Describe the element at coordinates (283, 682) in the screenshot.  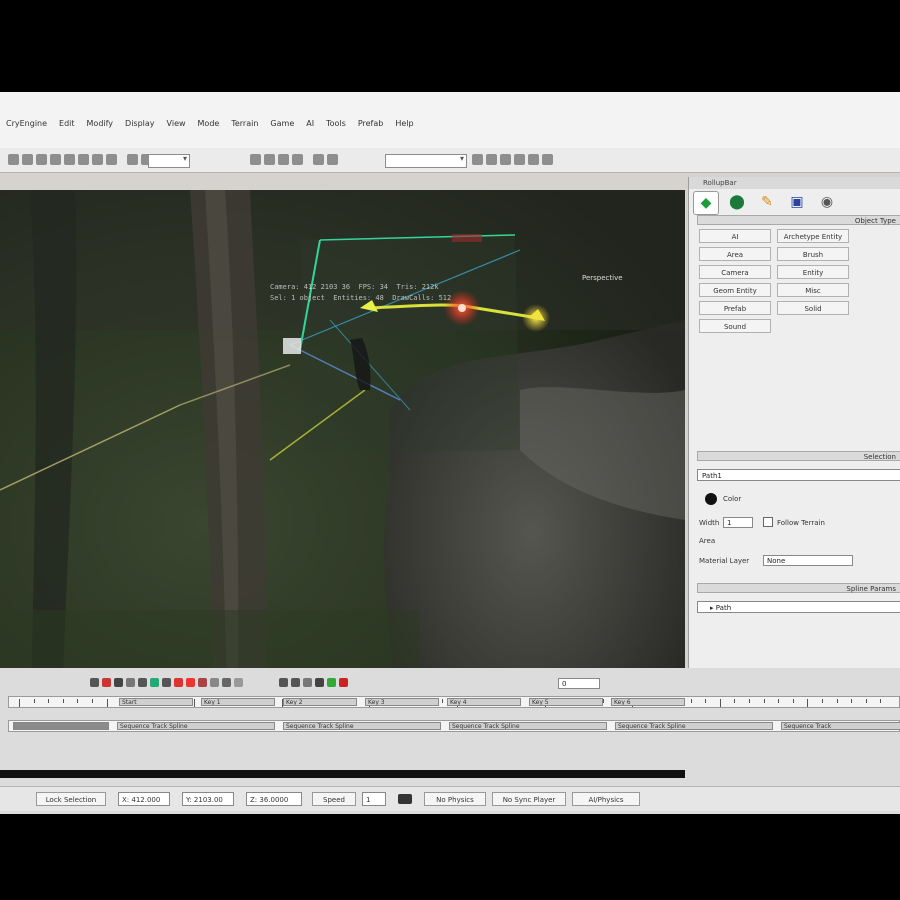
I see `prev-key-icon` at that location.